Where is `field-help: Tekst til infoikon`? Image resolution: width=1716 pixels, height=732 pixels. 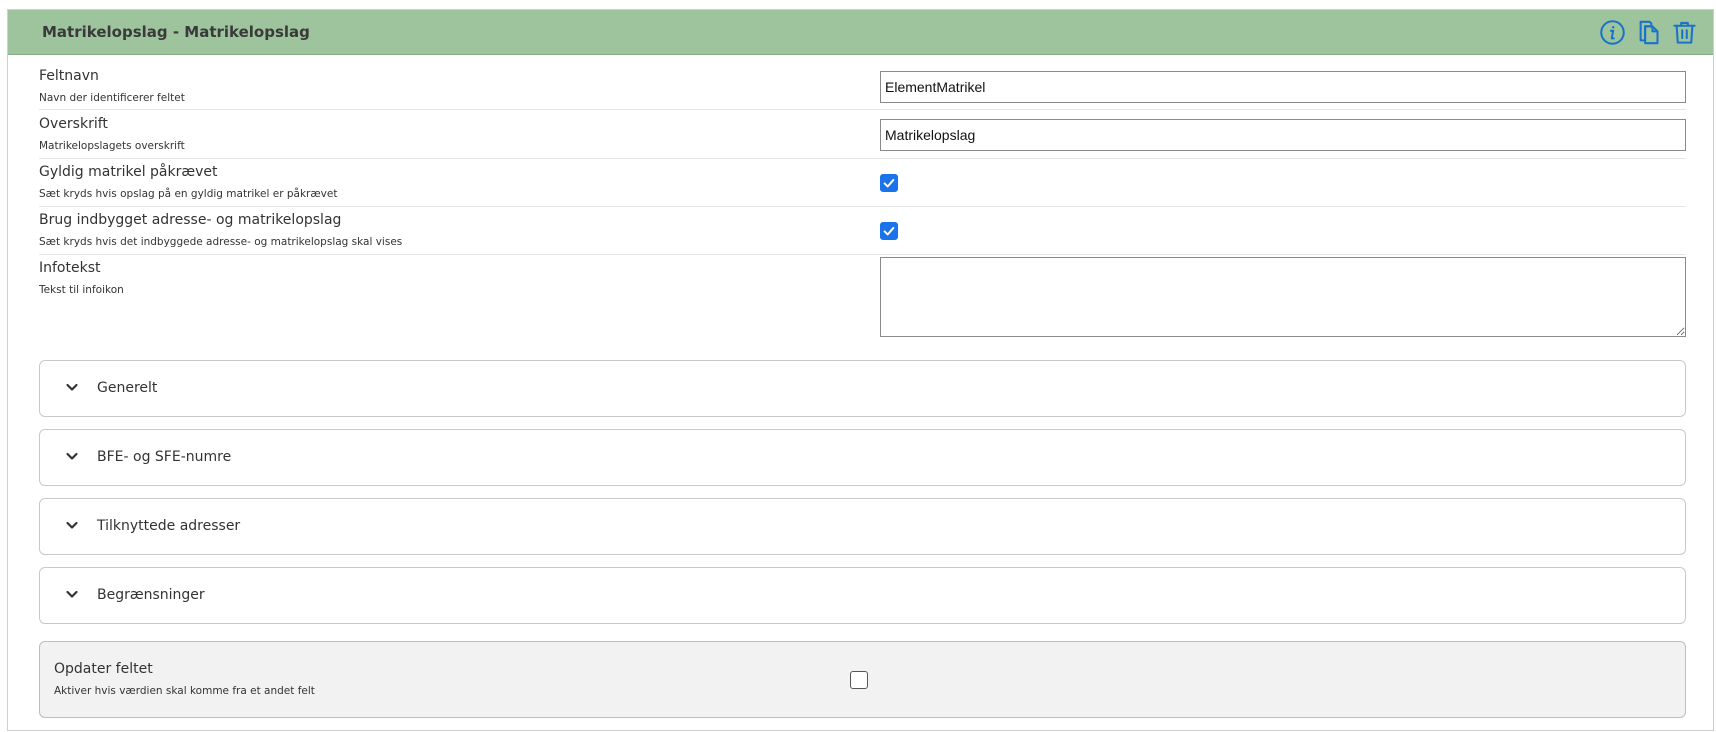
field-help: Tekst til infoikon is located at coordinates (81, 290).